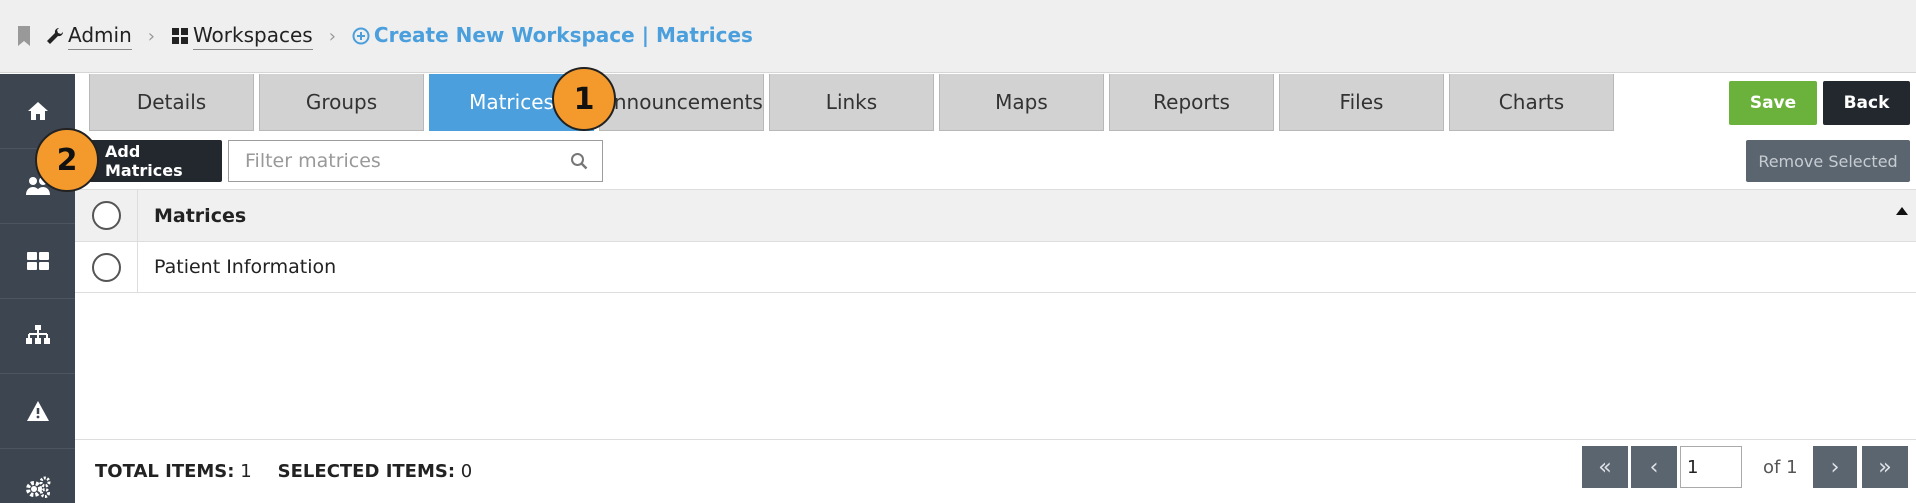  I want to click on select-all-cell, so click(106, 215).